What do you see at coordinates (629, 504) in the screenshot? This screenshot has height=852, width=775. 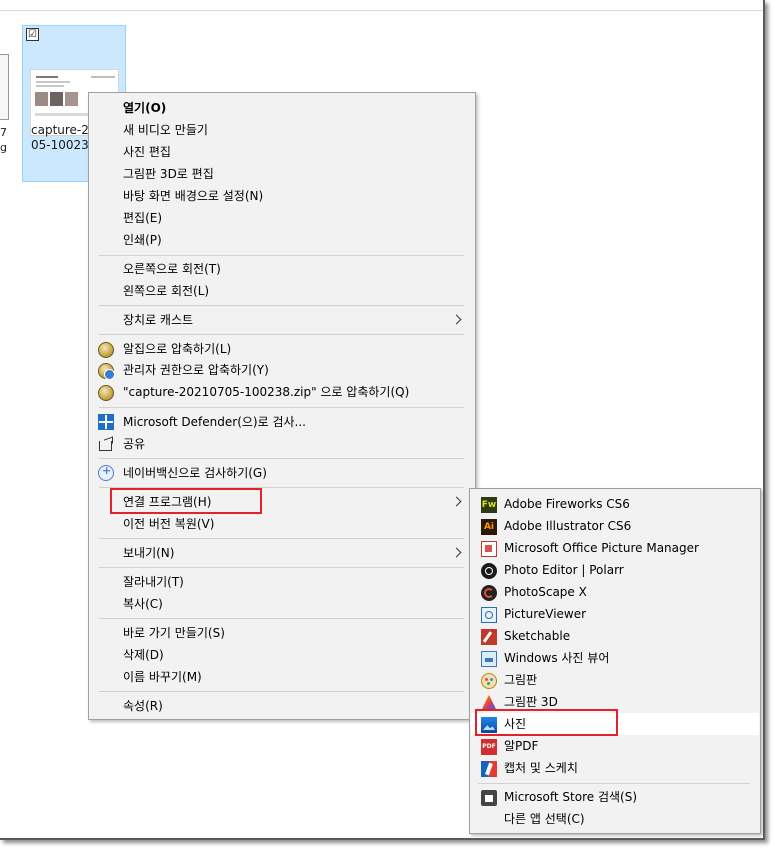 I see `app-fireworks: Adobe Fireworks CS6` at bounding box center [629, 504].